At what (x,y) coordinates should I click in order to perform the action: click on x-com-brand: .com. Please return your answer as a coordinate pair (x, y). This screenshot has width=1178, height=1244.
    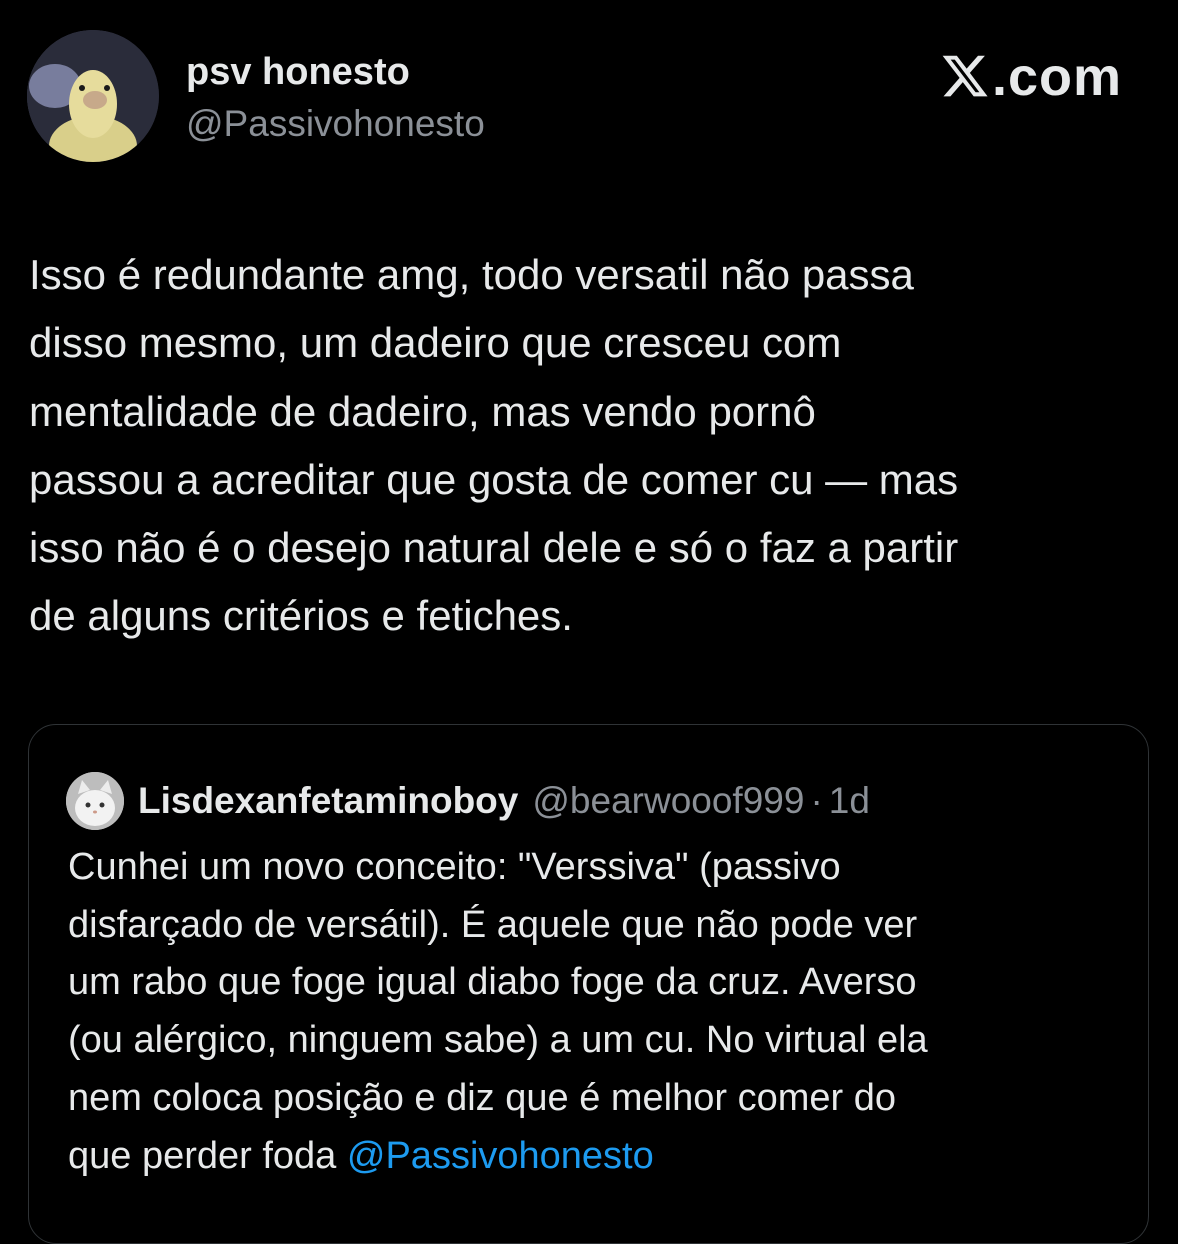
    Looking at the image, I should click on (1031, 77).